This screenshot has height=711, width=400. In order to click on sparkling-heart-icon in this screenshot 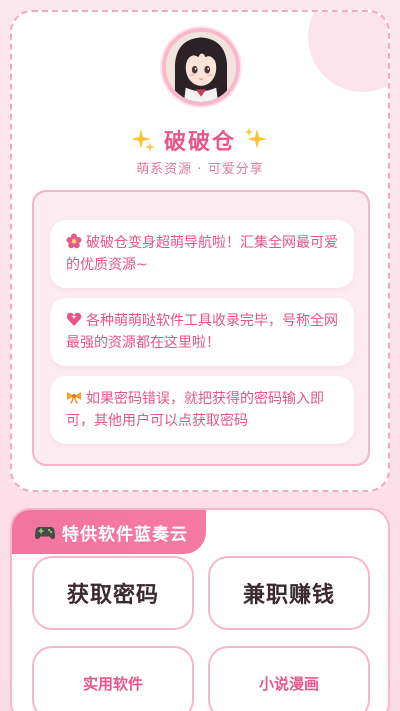, I will do `click(74, 319)`.